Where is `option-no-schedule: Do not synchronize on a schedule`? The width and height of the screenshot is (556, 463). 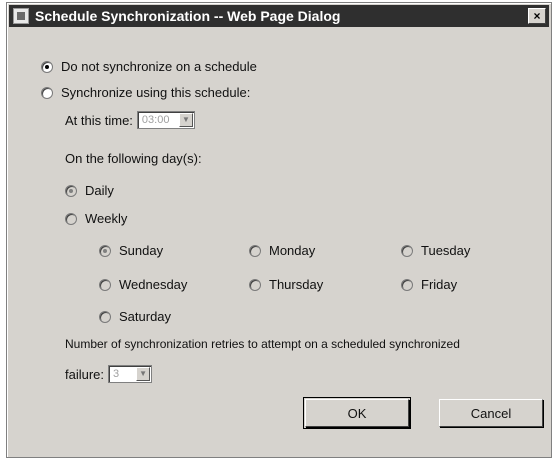 option-no-schedule: Do not synchronize on a schedule is located at coordinates (149, 66).